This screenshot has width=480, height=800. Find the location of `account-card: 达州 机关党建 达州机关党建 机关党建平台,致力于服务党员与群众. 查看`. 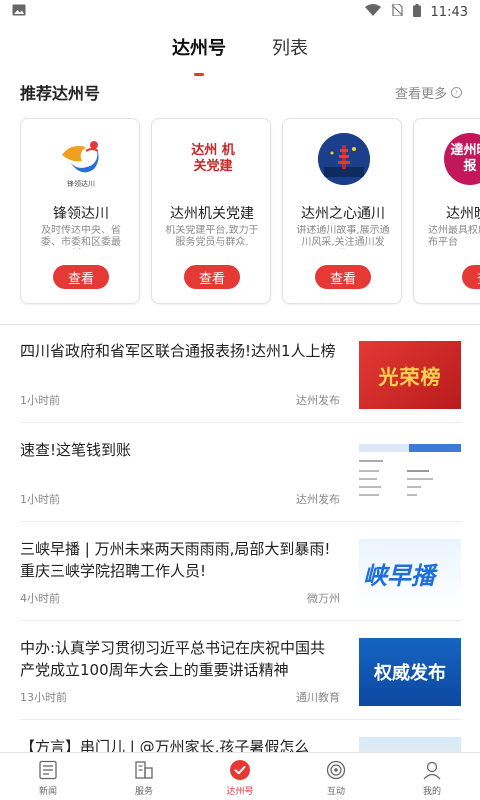

account-card: 达州 机关党建 达州机关党建 机关党建平台,致力于服务党员与群众. 查看 is located at coordinates (211, 211).